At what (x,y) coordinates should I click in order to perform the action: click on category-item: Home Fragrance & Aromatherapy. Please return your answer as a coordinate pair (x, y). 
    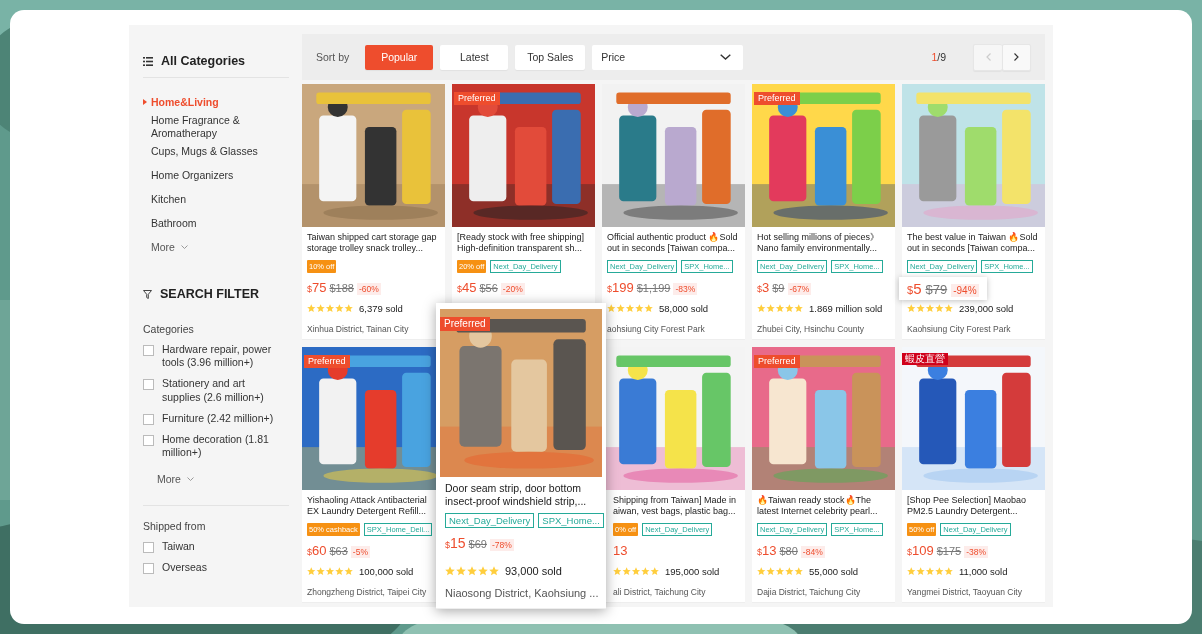
    Looking at the image, I should click on (218, 127).